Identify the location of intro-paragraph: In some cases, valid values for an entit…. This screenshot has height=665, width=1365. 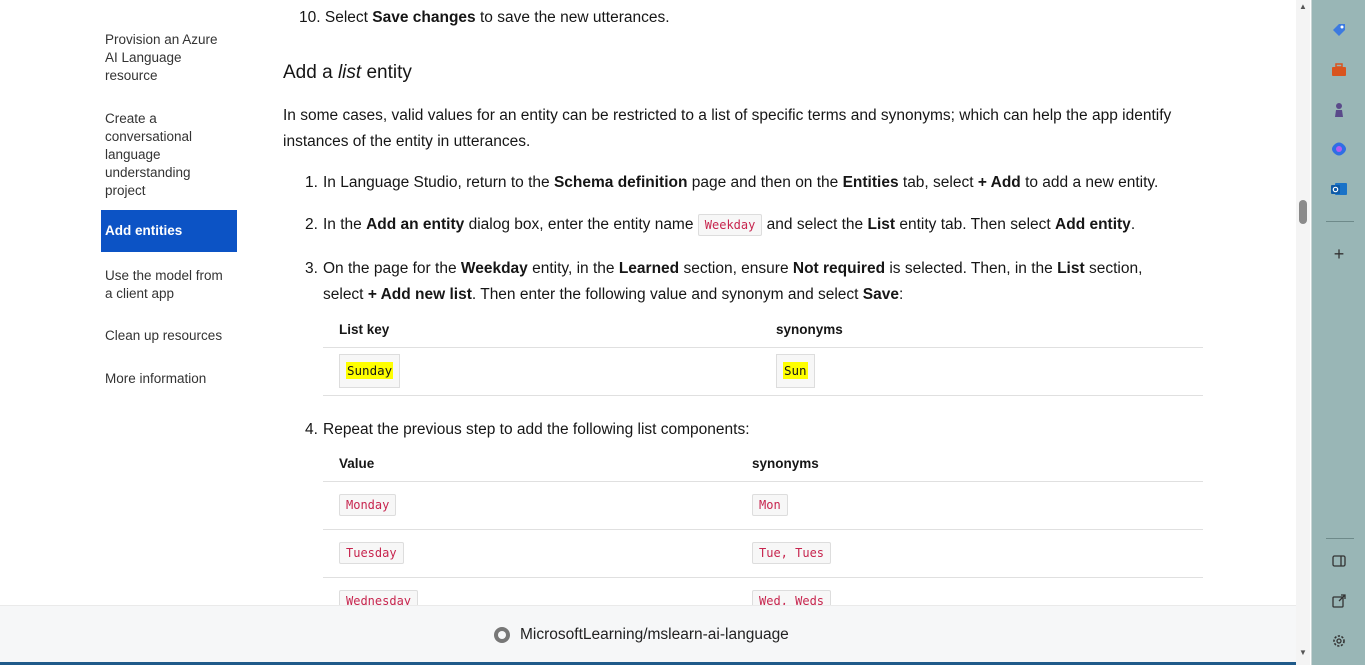
(727, 128).